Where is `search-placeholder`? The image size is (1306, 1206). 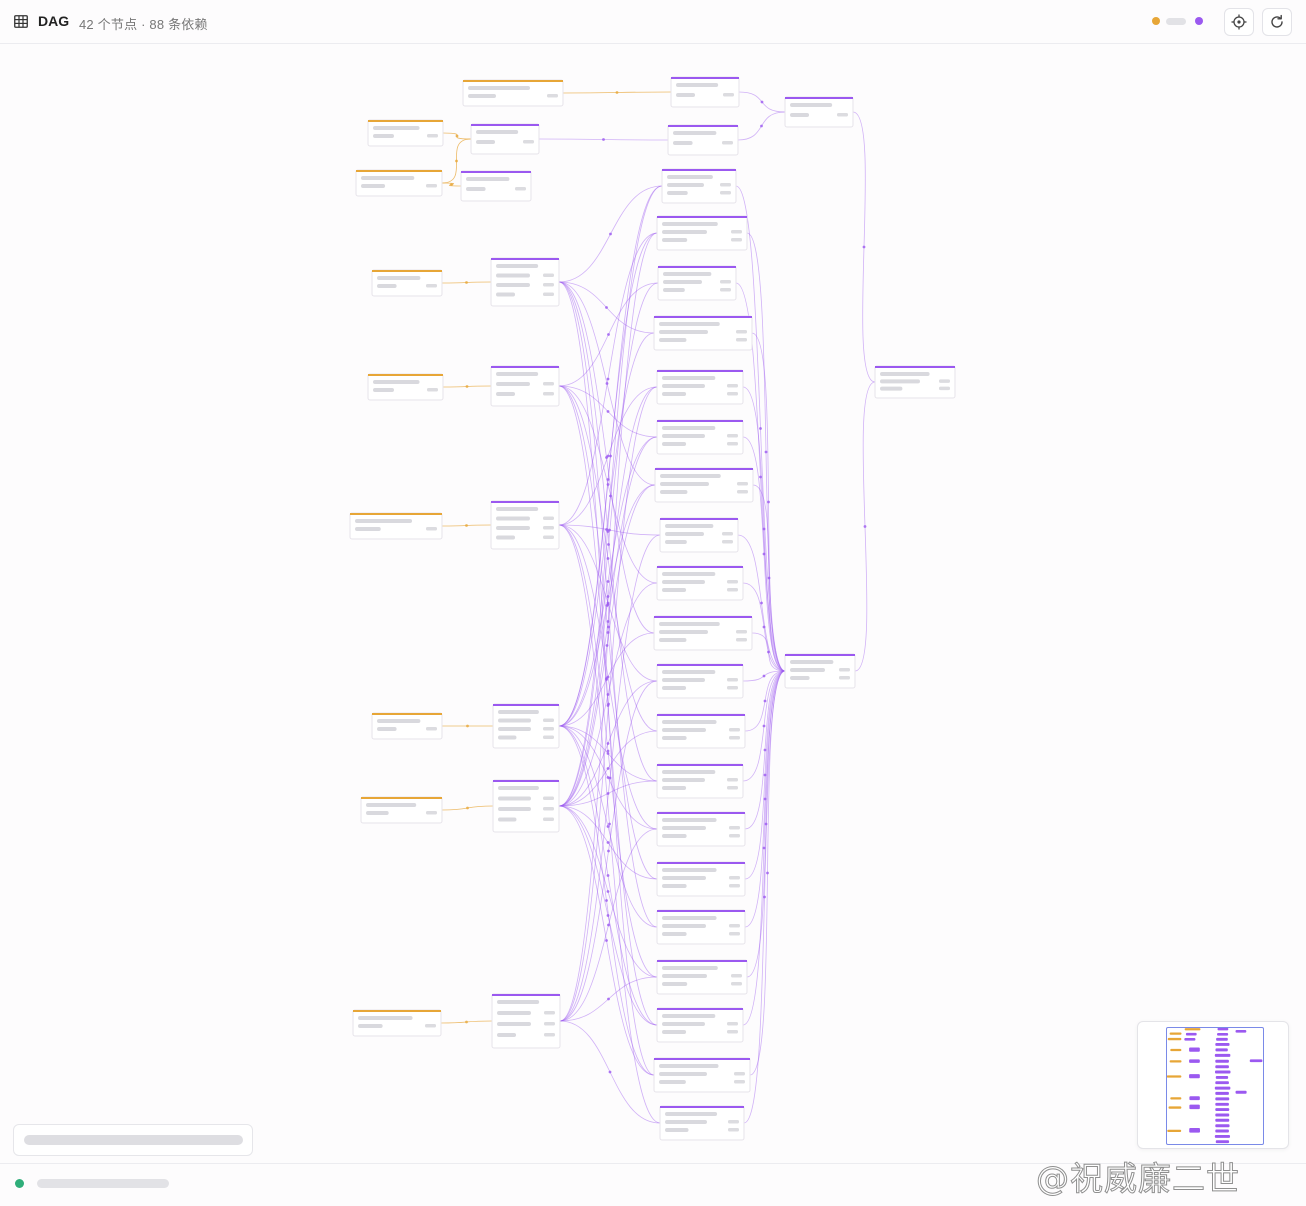
search-placeholder is located at coordinates (133, 1140).